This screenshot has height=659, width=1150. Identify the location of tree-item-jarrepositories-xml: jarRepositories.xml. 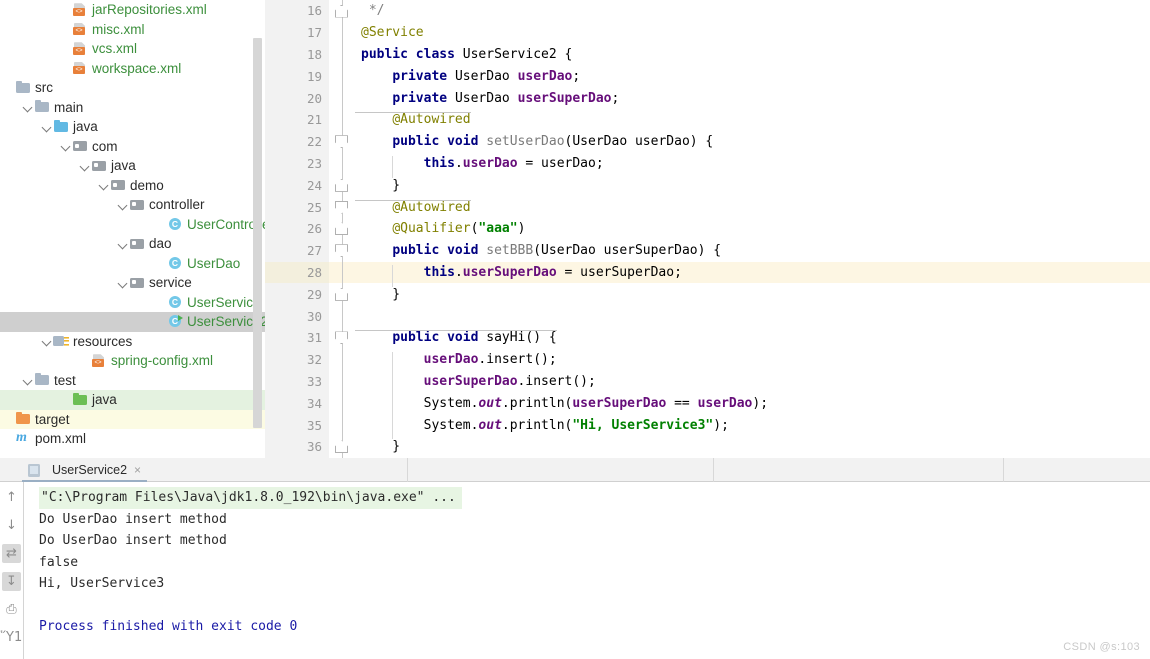
(132, 10).